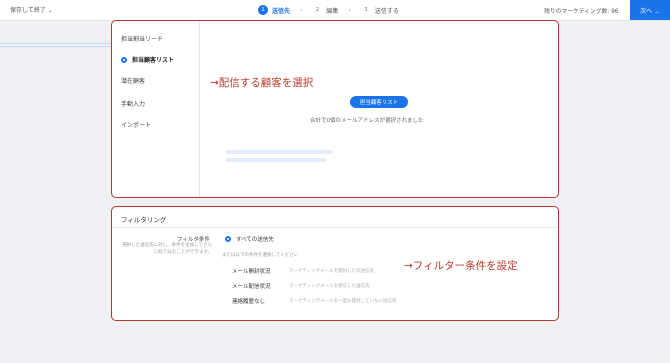 This screenshot has height=363, width=670. I want to click on menu-item-label: 担当割当リード, so click(142, 39).